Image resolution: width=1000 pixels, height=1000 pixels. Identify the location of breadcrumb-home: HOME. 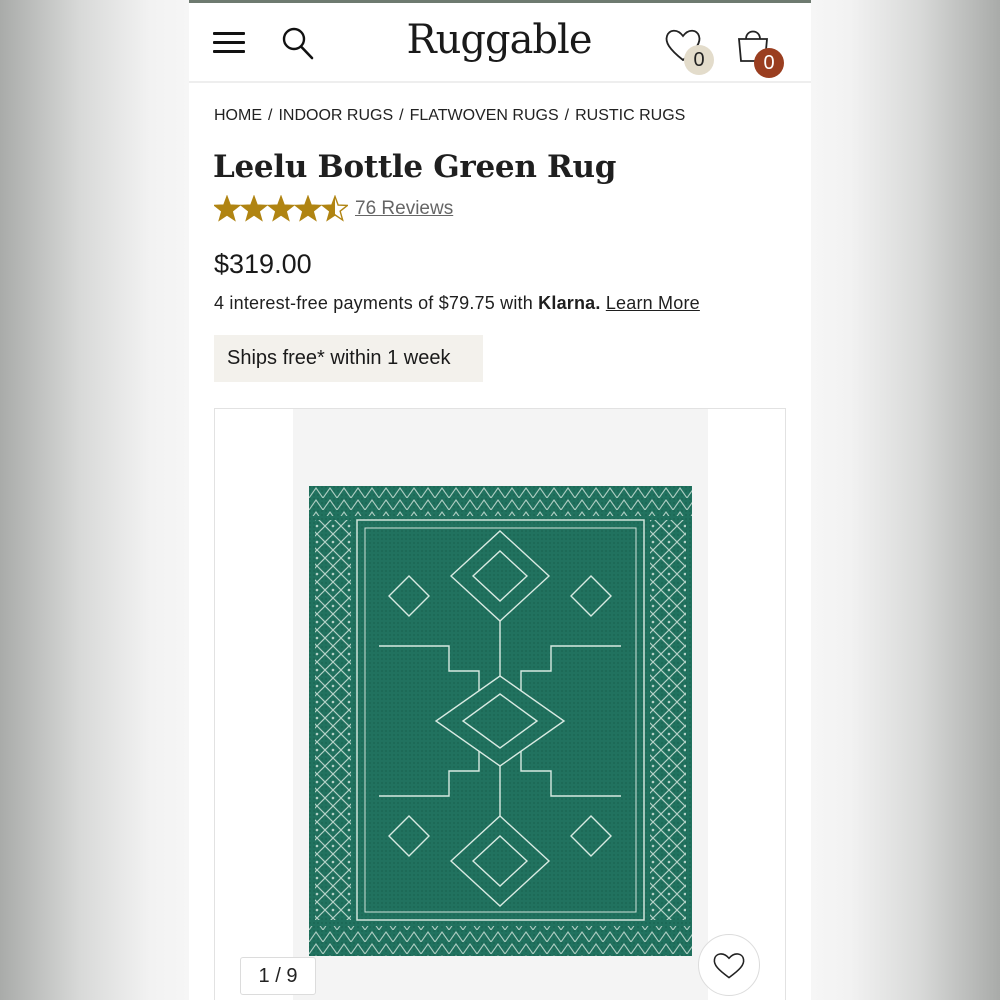
(238, 115).